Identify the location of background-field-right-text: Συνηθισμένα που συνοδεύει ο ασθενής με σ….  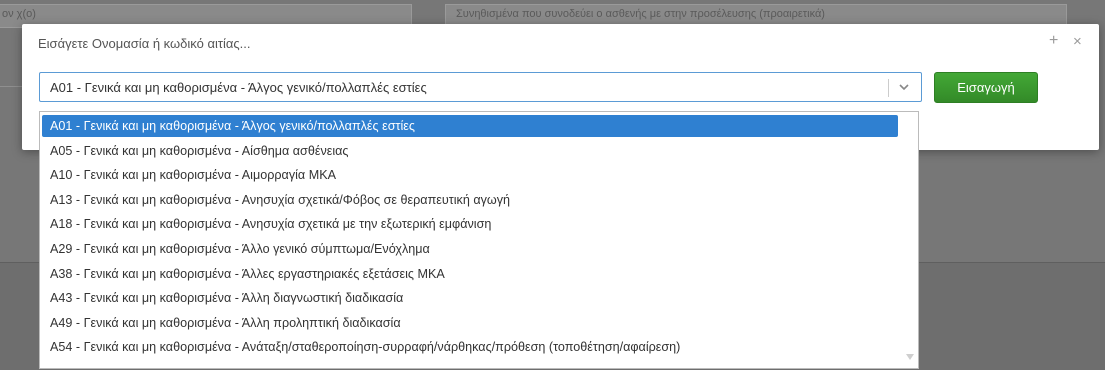
(640, 14).